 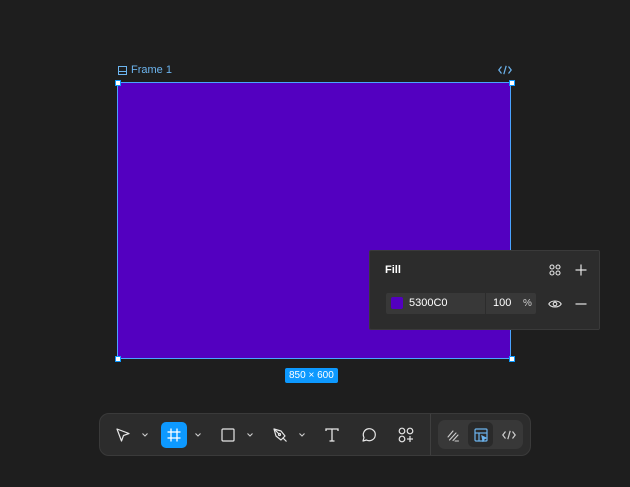 I want to click on move-tool-dropdown, so click(x=145, y=435).